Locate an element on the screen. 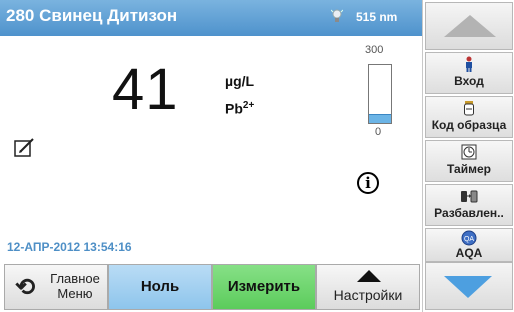 The width and height of the screenshot is (514, 312). main-menu-label: Главное Меню is located at coordinates (75, 286).